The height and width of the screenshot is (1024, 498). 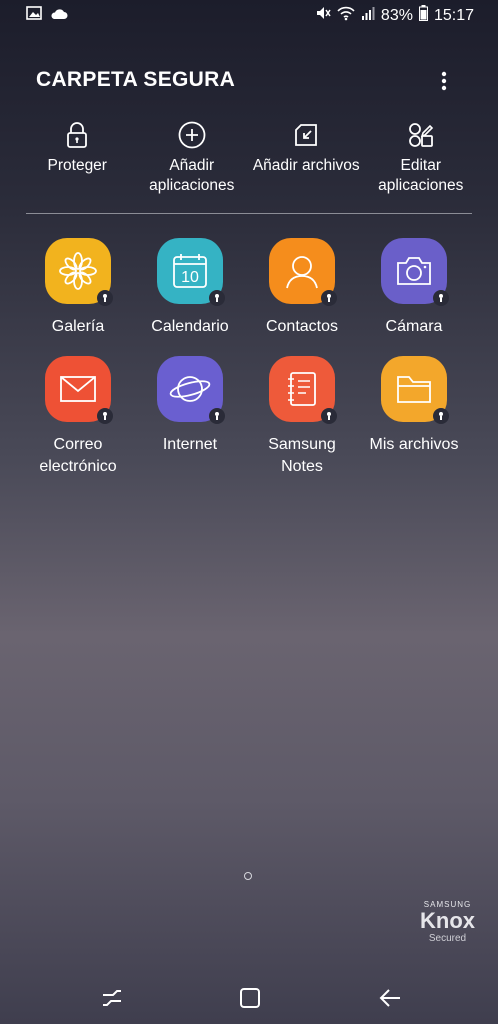 What do you see at coordinates (248, 876) in the screenshot?
I see `page-indicator` at bounding box center [248, 876].